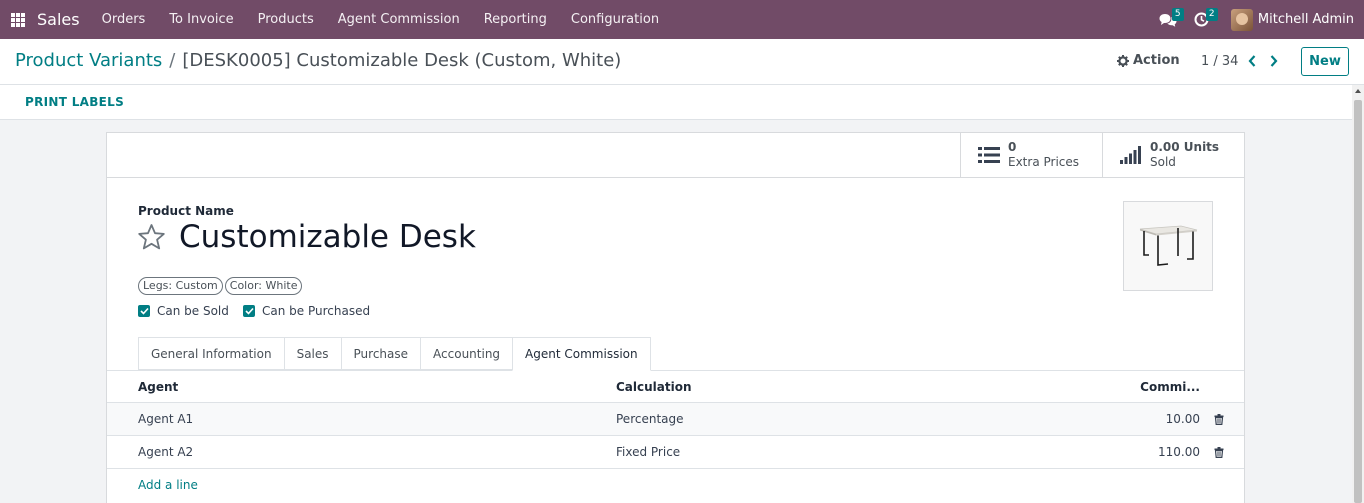  Describe the element at coordinates (399, 19) in the screenshot. I see `menu-agent-commission: Agent Commission` at that location.